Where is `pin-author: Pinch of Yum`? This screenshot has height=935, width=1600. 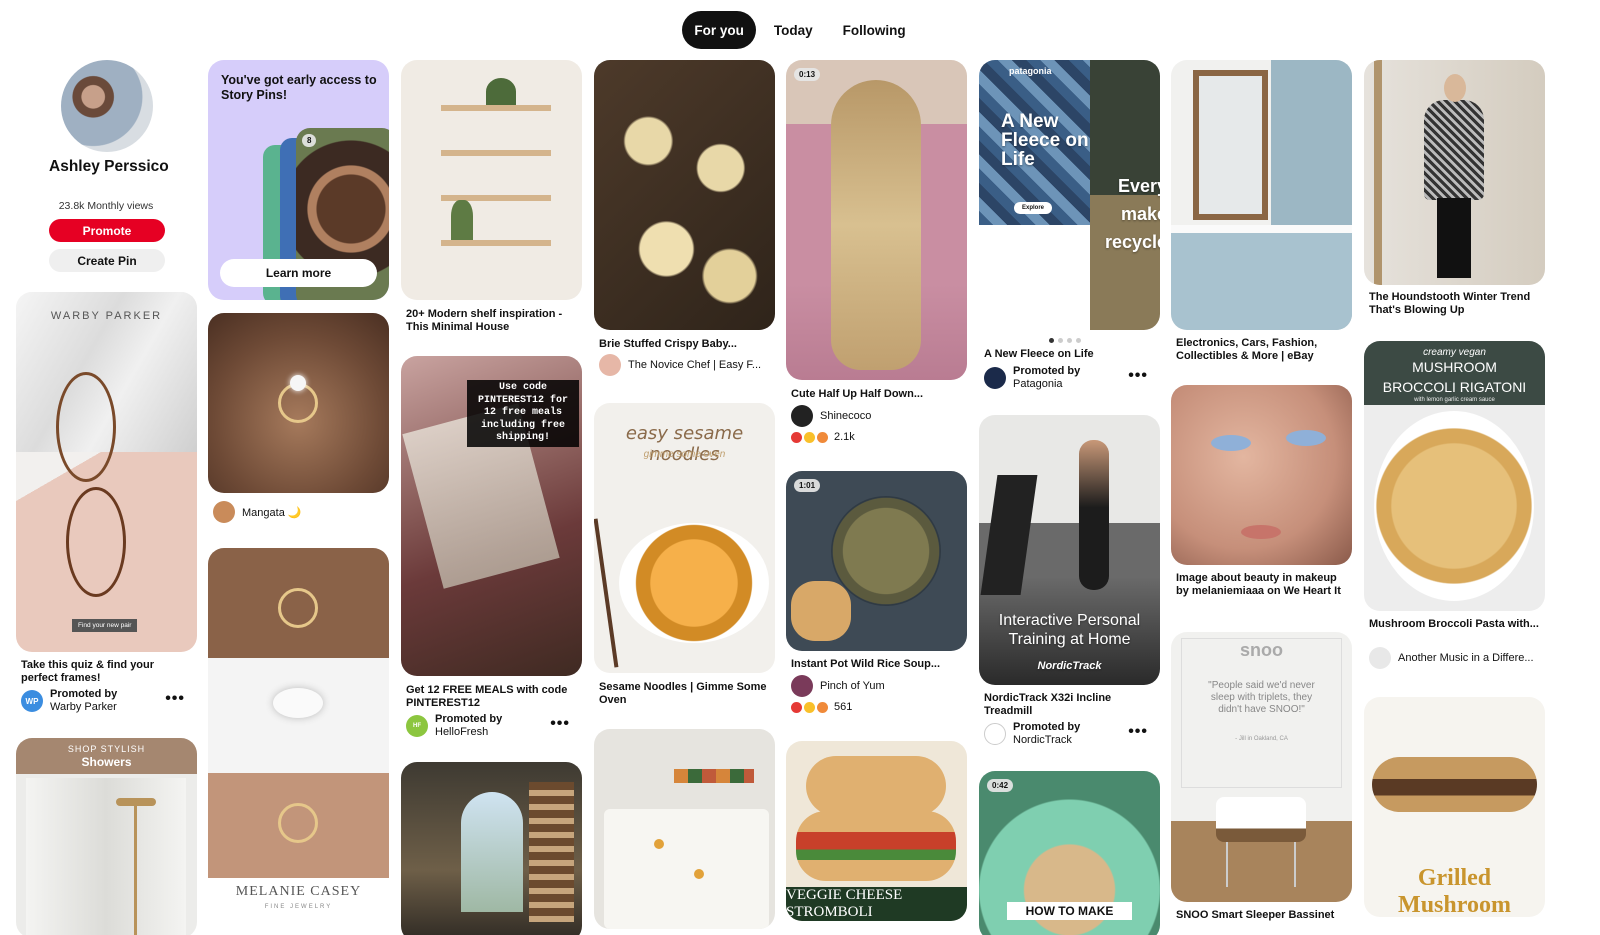 pin-author: Pinch of Yum is located at coordinates (877, 686).